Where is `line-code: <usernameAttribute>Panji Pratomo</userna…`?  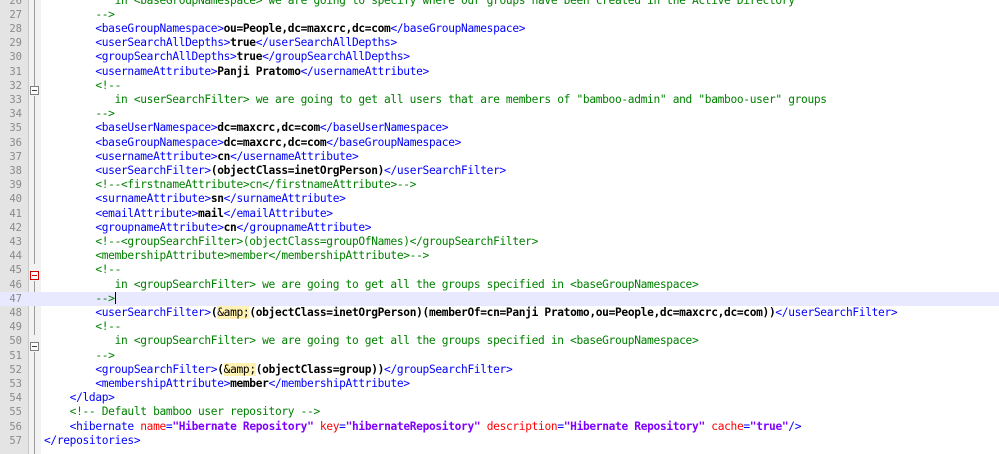
line-code: <usernameAttribute>Panji Pratomo</userna… is located at coordinates (236, 72).